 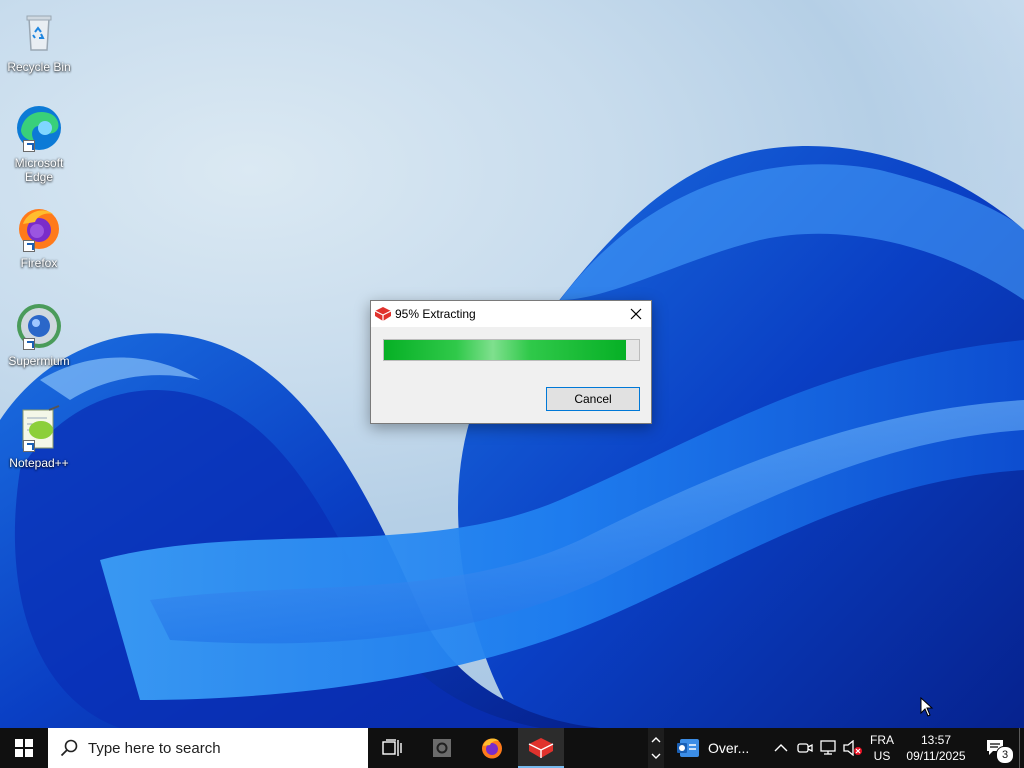 What do you see at coordinates (936, 740) in the screenshot?
I see `clock-time: 13:57` at bounding box center [936, 740].